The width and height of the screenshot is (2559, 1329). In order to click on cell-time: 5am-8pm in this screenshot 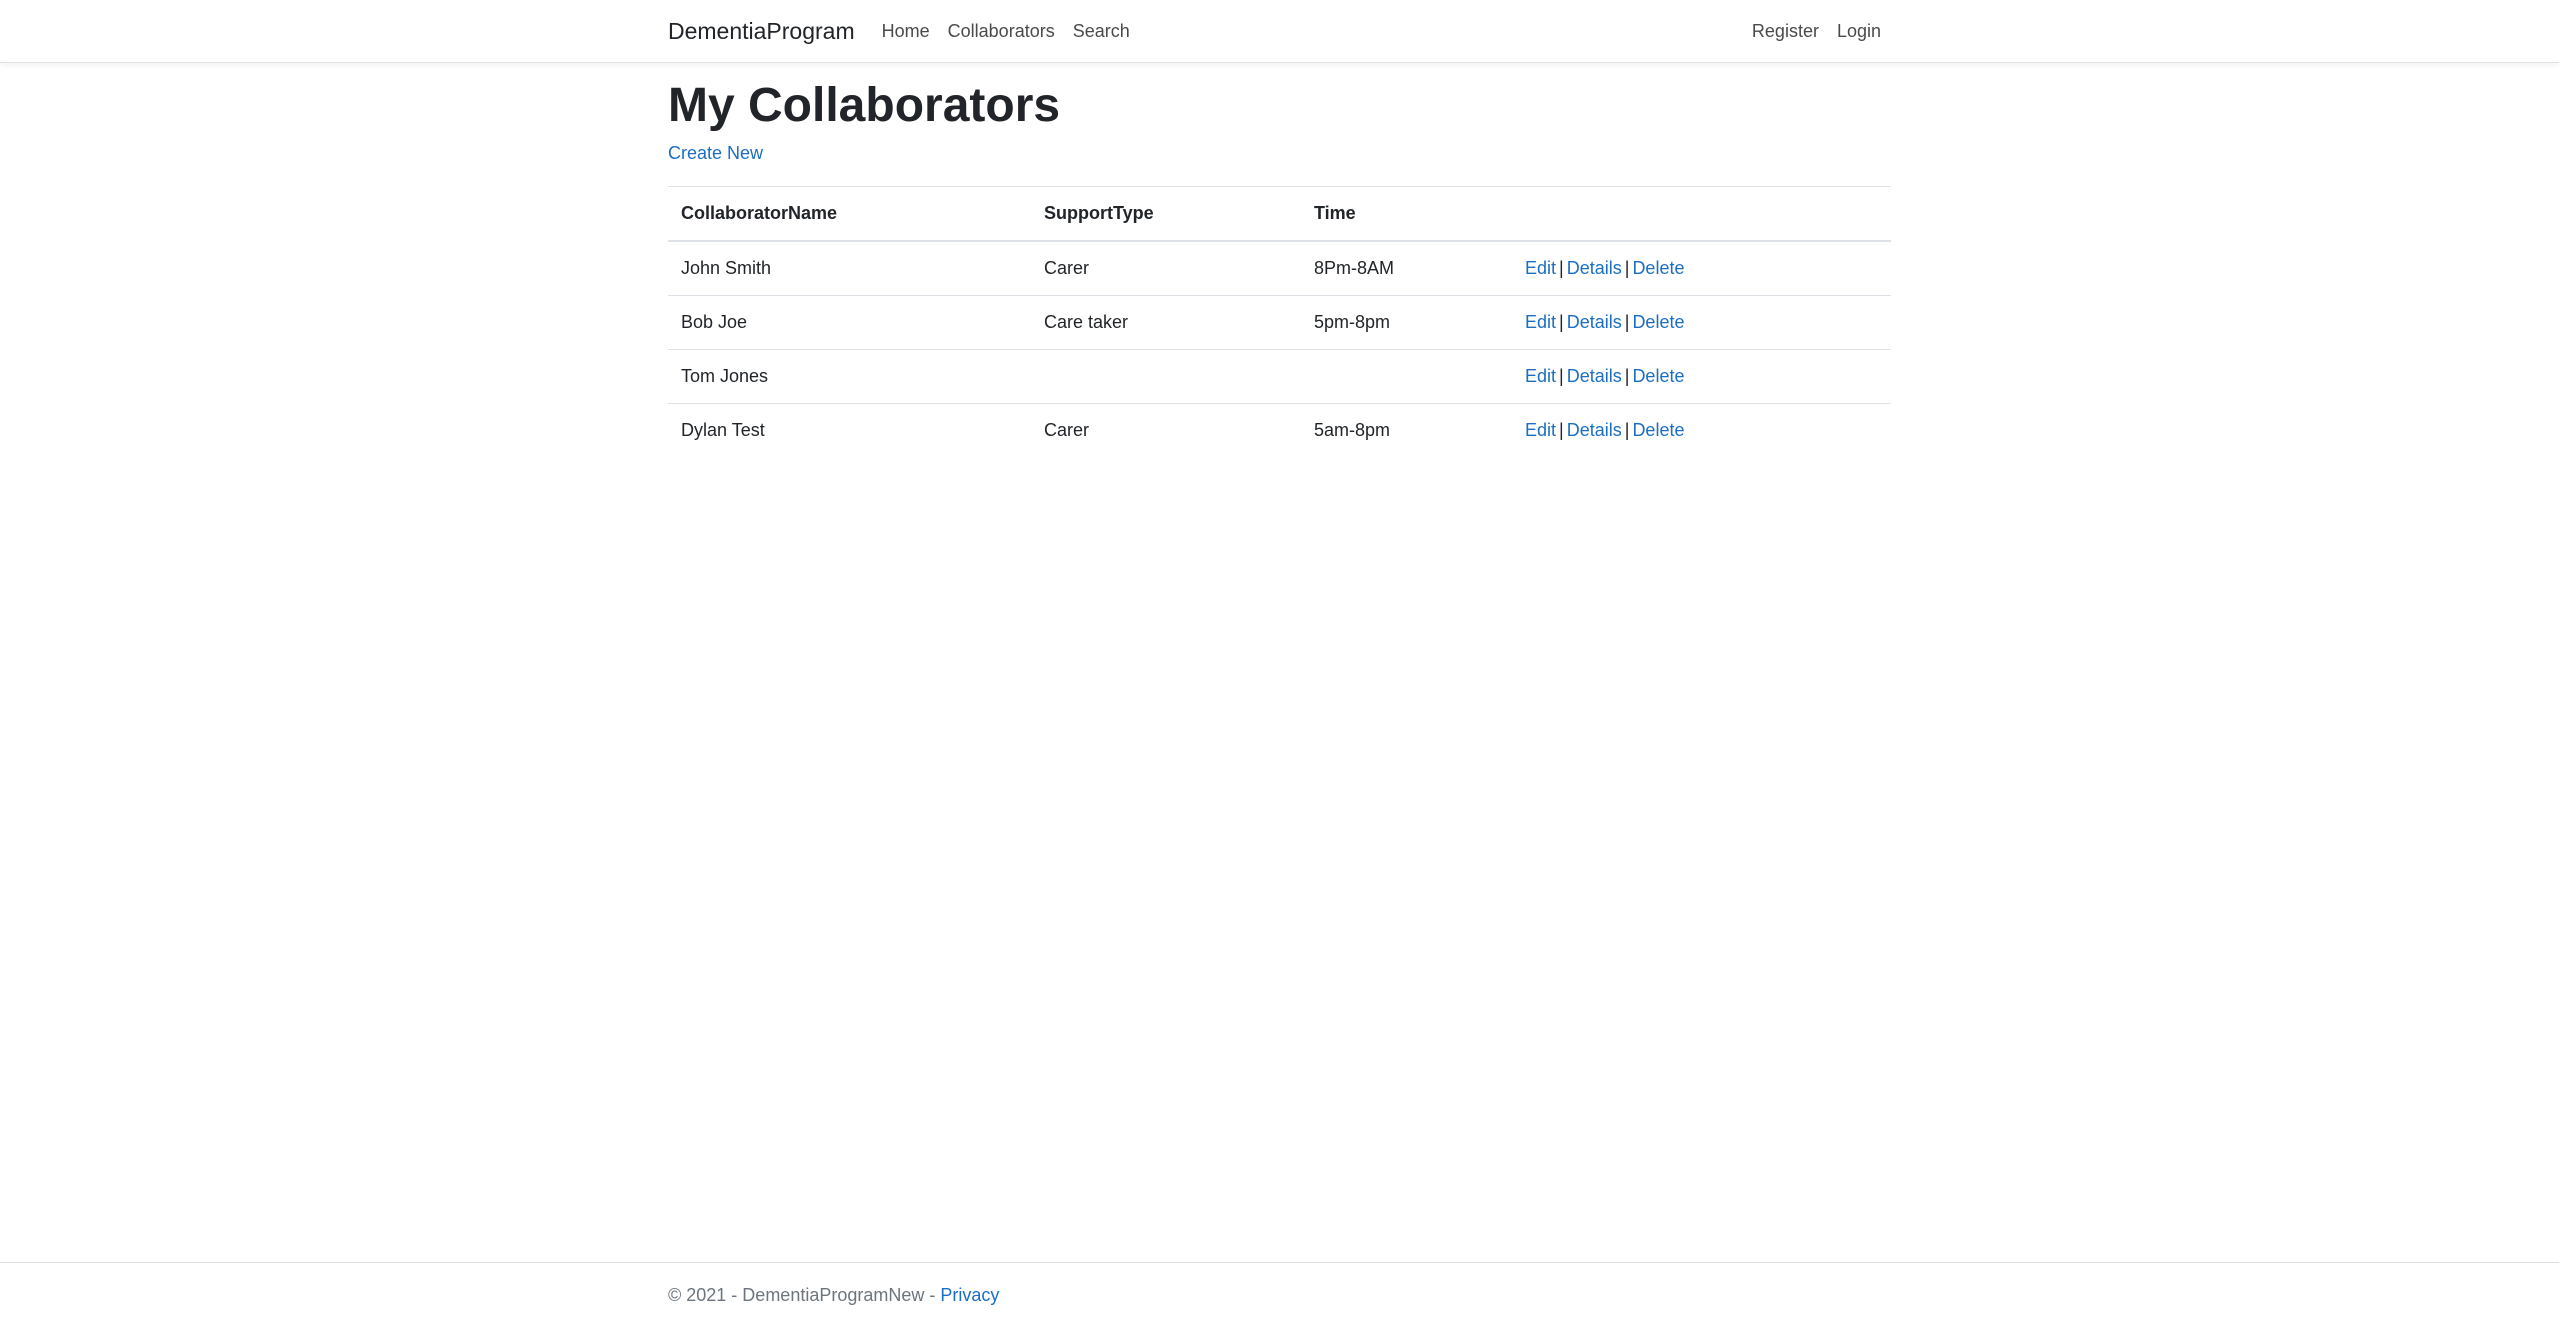, I will do `click(1406, 430)`.